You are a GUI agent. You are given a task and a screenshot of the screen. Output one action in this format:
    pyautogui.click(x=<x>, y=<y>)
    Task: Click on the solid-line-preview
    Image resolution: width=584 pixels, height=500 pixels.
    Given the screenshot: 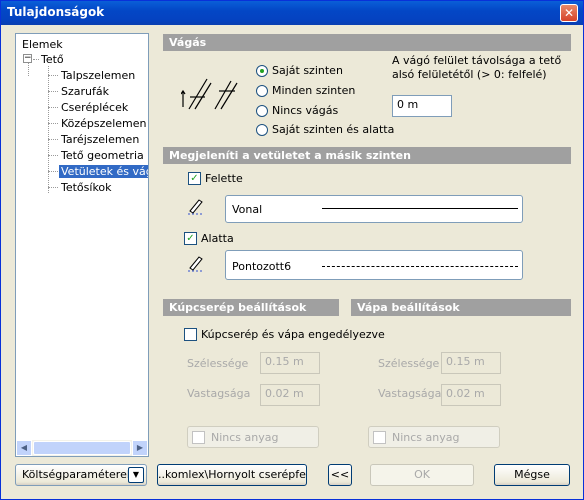 What is the action you would take?
    pyautogui.click(x=420, y=208)
    